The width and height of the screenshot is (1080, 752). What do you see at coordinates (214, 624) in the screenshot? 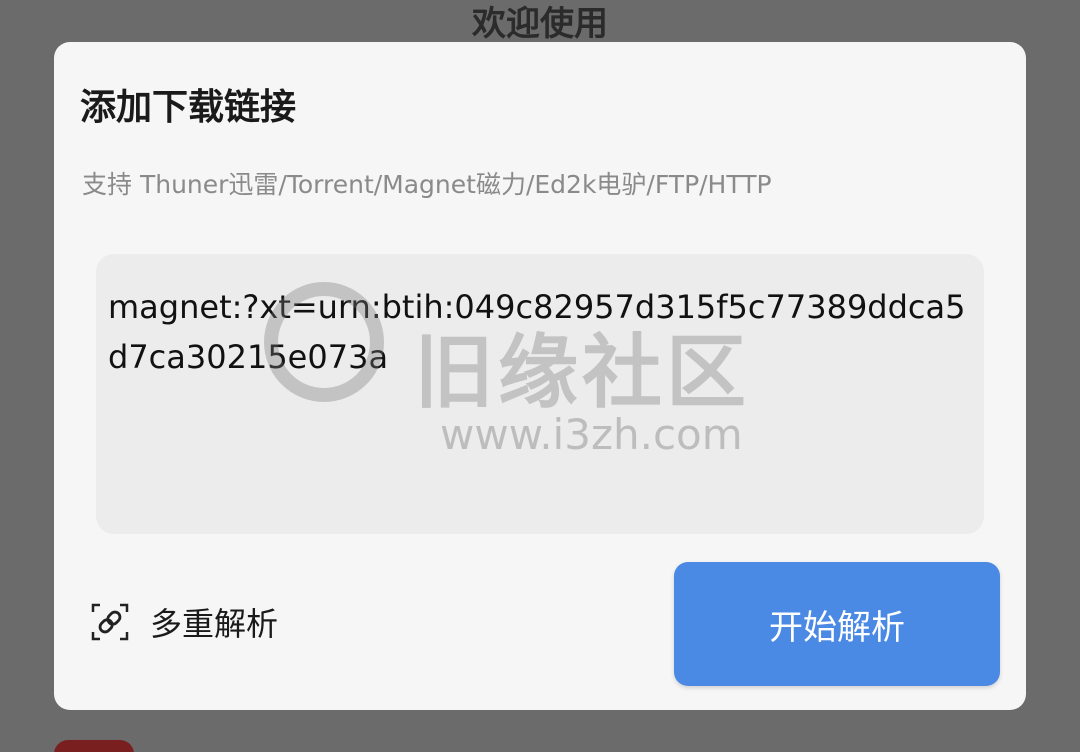
I see `multi-parse-label: 多重解析` at bounding box center [214, 624].